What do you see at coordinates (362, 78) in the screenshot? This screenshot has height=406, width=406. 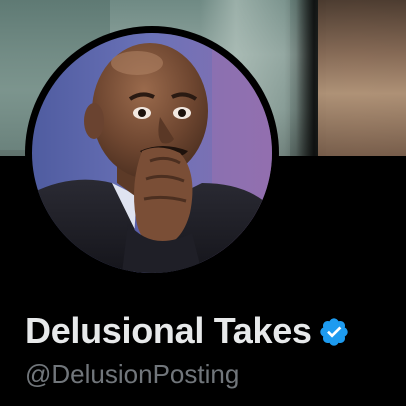 I see `banner-person-area` at bounding box center [362, 78].